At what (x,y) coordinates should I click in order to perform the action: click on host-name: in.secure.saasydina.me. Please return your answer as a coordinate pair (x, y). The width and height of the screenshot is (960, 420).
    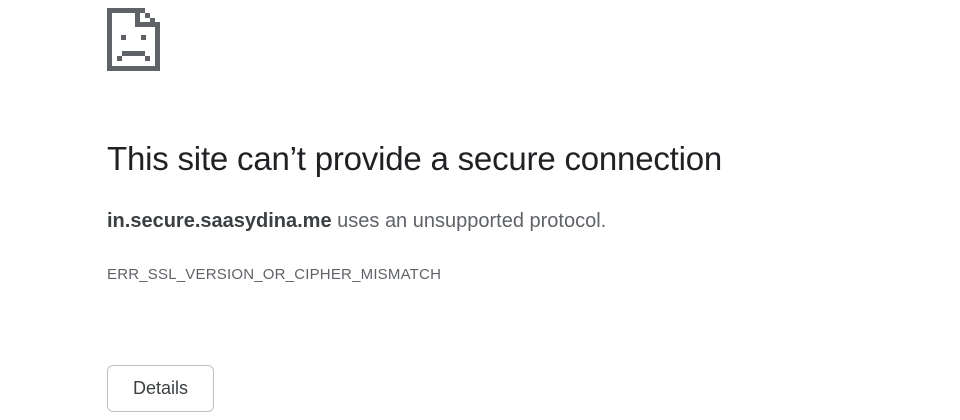
    Looking at the image, I should click on (219, 221).